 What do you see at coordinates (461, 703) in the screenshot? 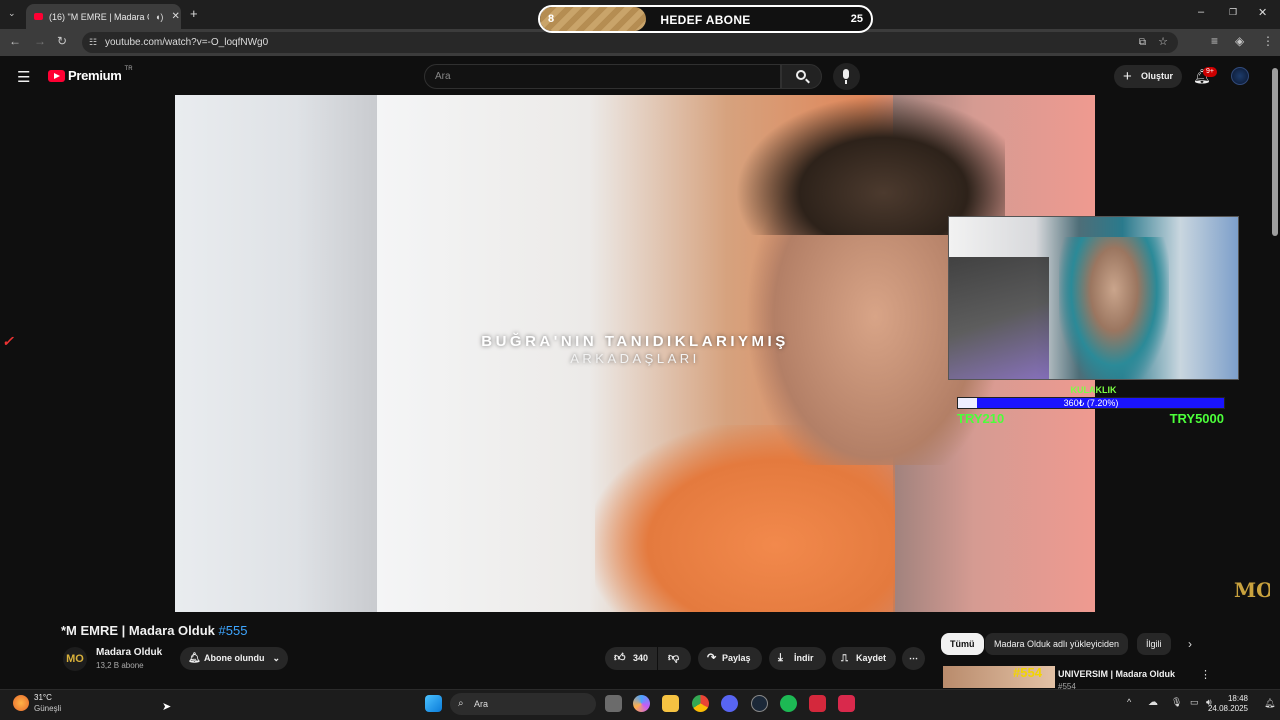
I see `taskbar-search-icon: ⌕` at bounding box center [461, 703].